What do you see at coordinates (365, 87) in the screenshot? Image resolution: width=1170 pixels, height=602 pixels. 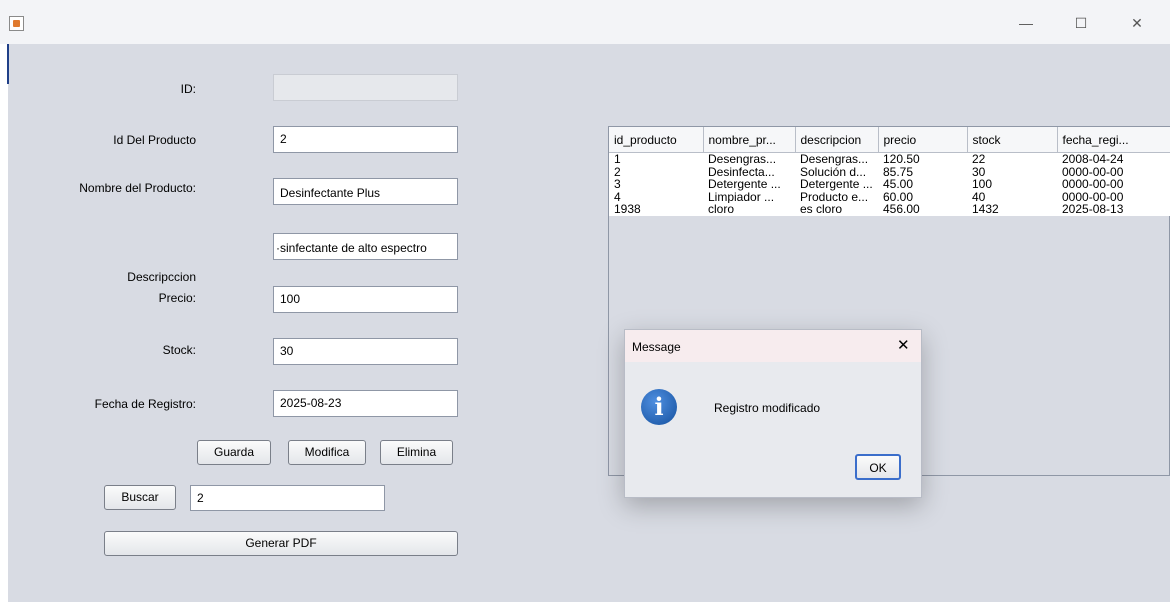 I see `id-field` at bounding box center [365, 87].